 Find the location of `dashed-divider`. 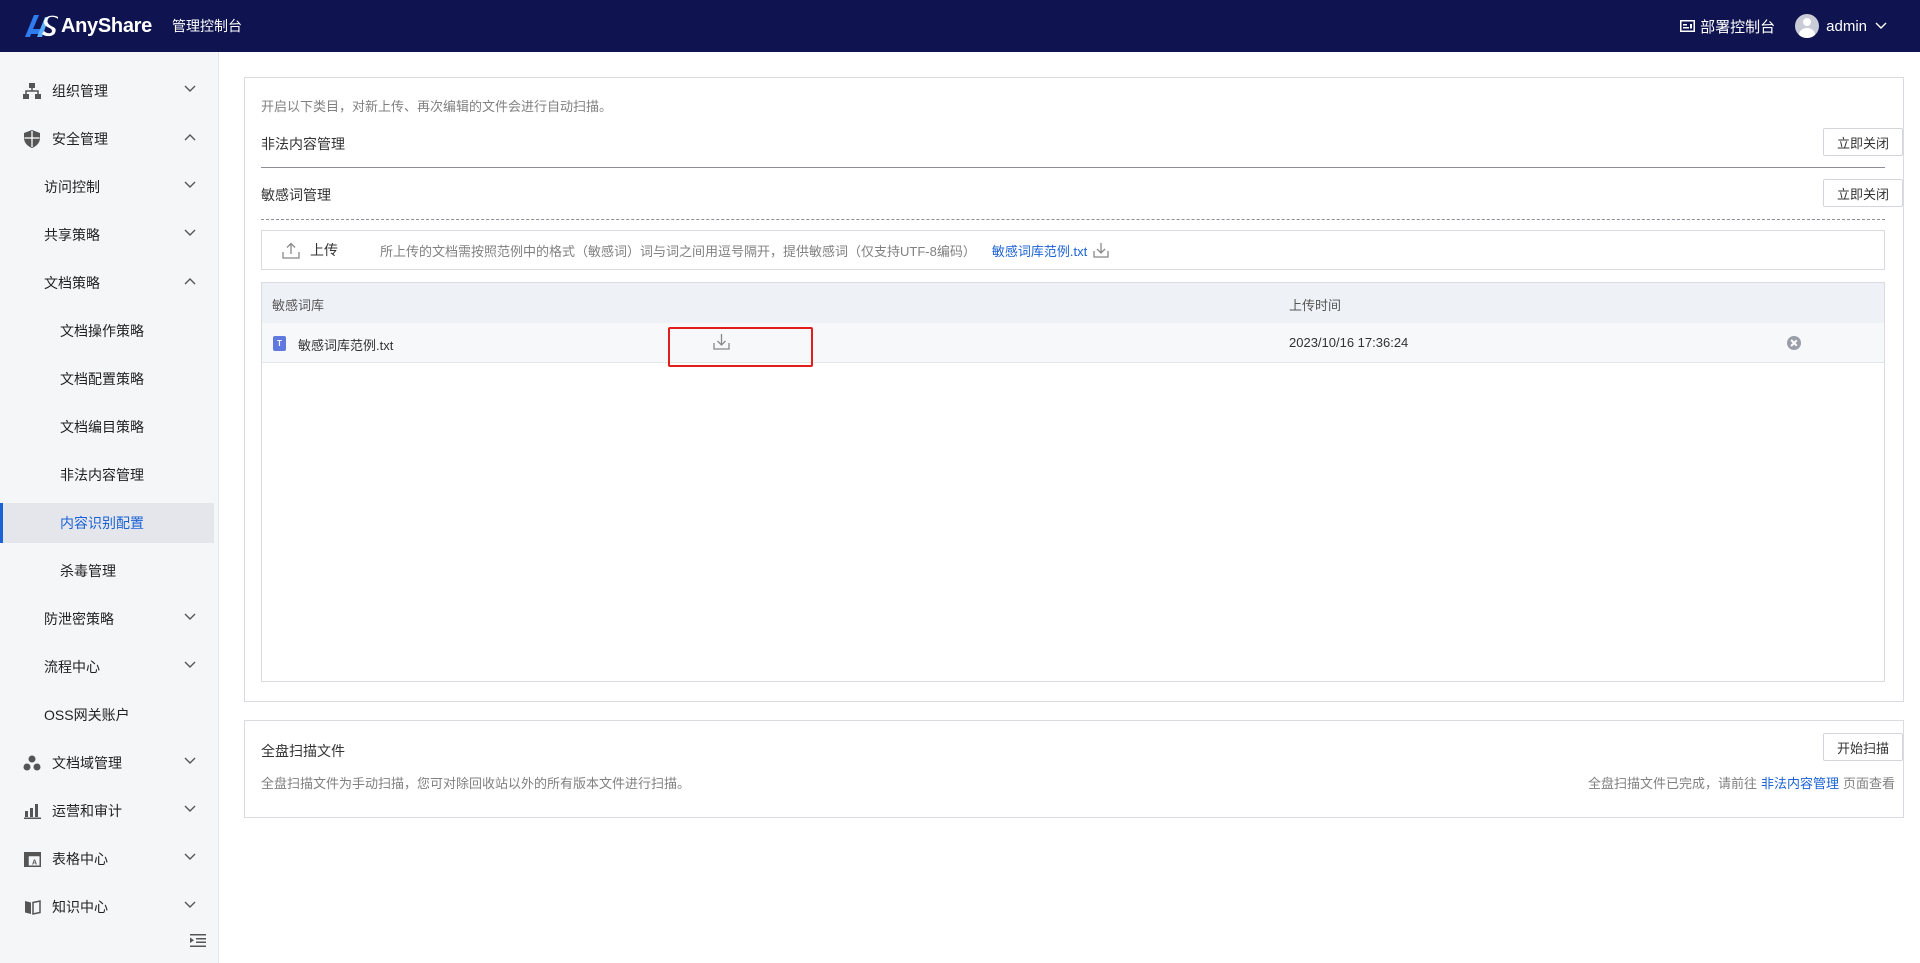

dashed-divider is located at coordinates (1073, 219).